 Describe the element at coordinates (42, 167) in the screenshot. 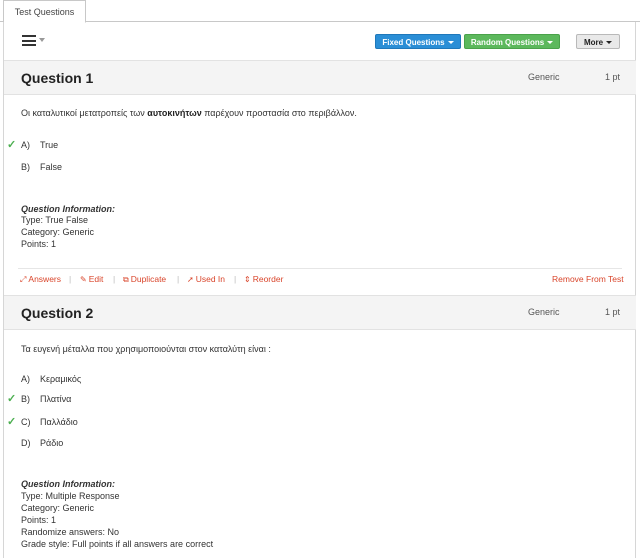

I see `answer-option: B) False` at that location.